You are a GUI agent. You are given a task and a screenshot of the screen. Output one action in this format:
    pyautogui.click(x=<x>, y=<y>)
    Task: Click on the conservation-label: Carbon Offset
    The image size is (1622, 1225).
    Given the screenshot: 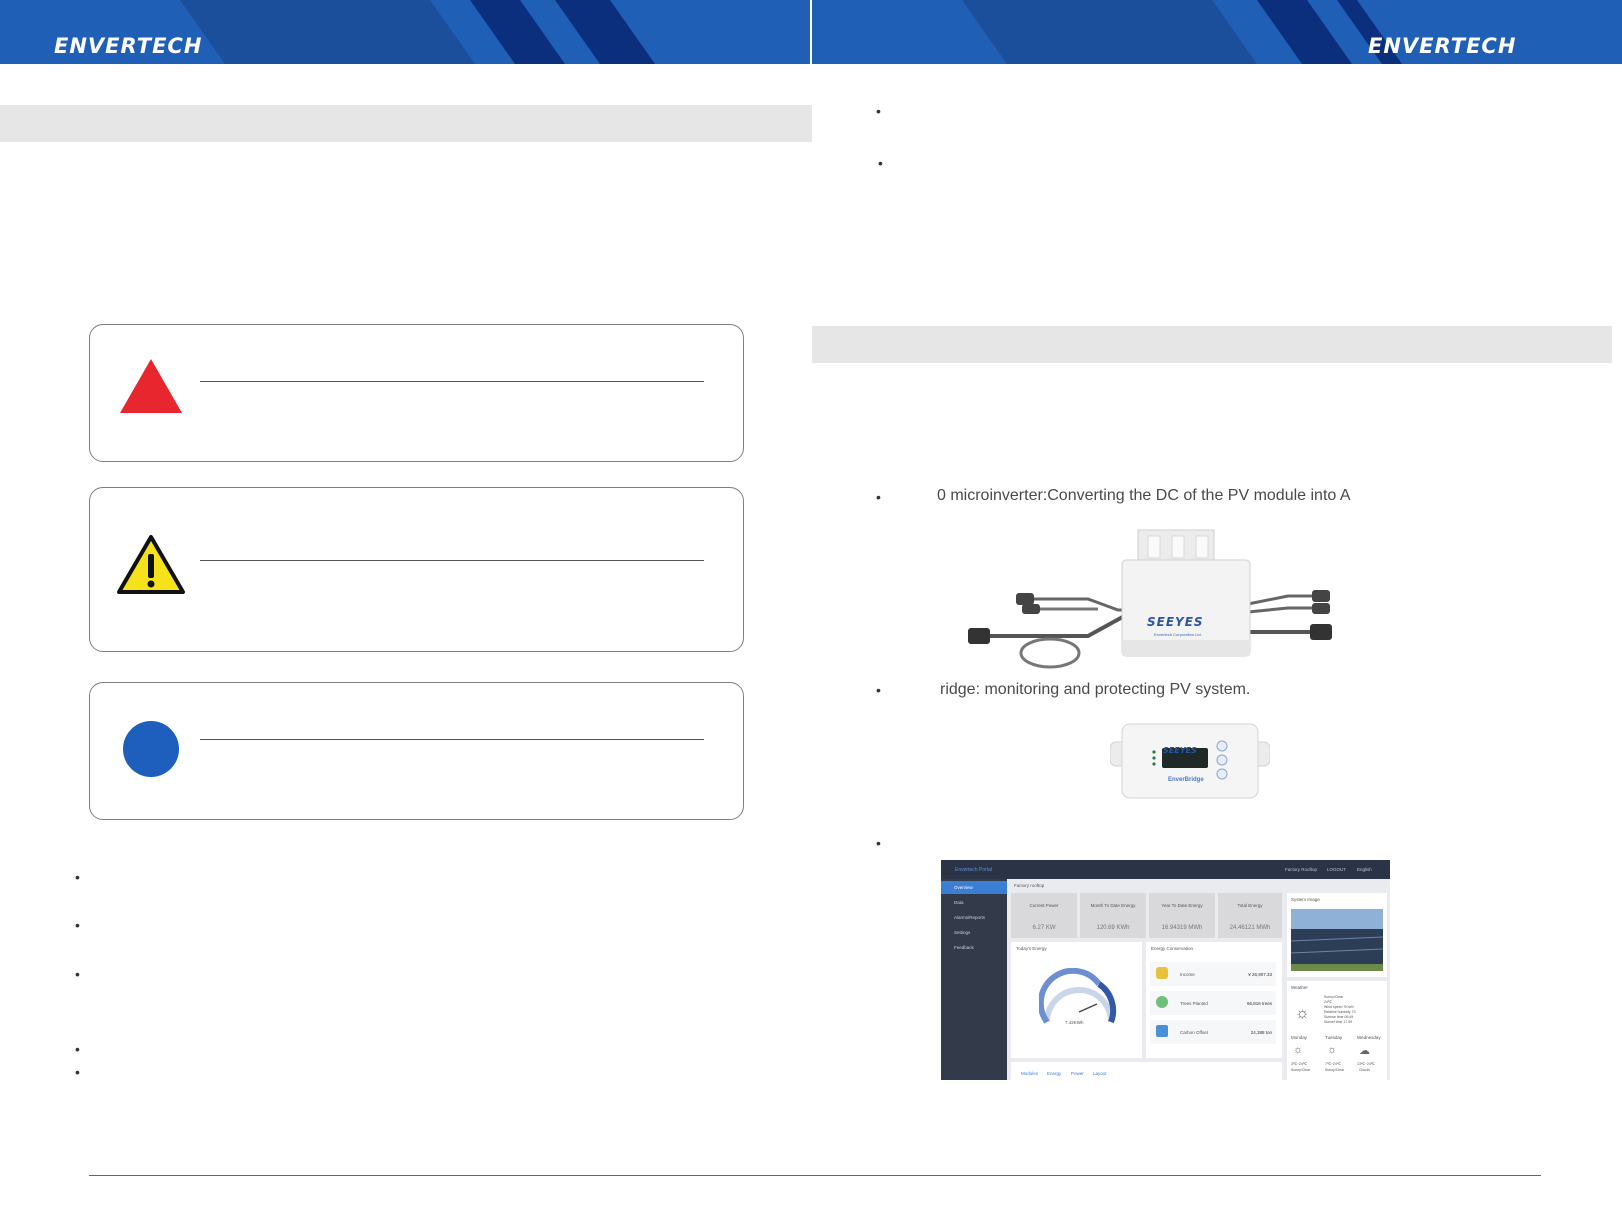 What is the action you would take?
    pyautogui.click(x=1194, y=1032)
    